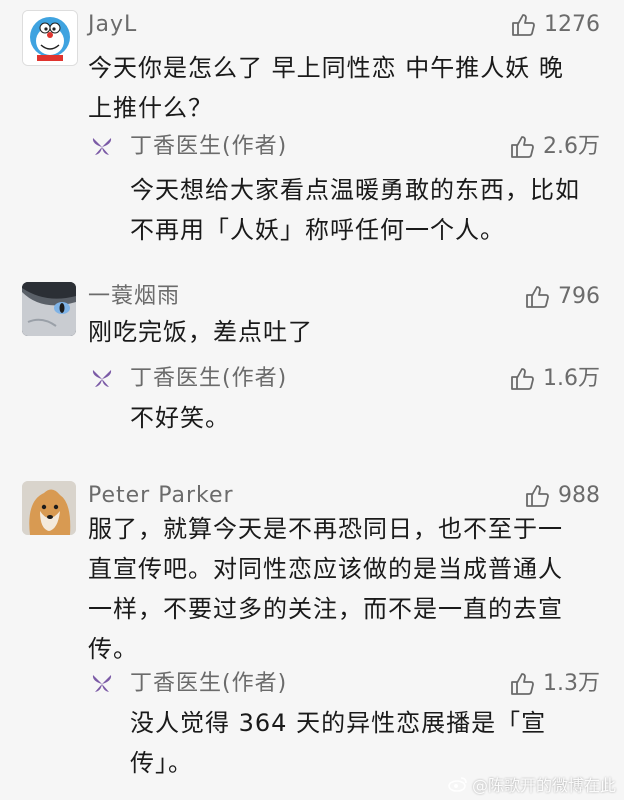 The image size is (624, 800). Describe the element at coordinates (338, 723) in the screenshot. I see `reply-line: 没人觉得 364 天的异性恋展播是「宣` at that location.